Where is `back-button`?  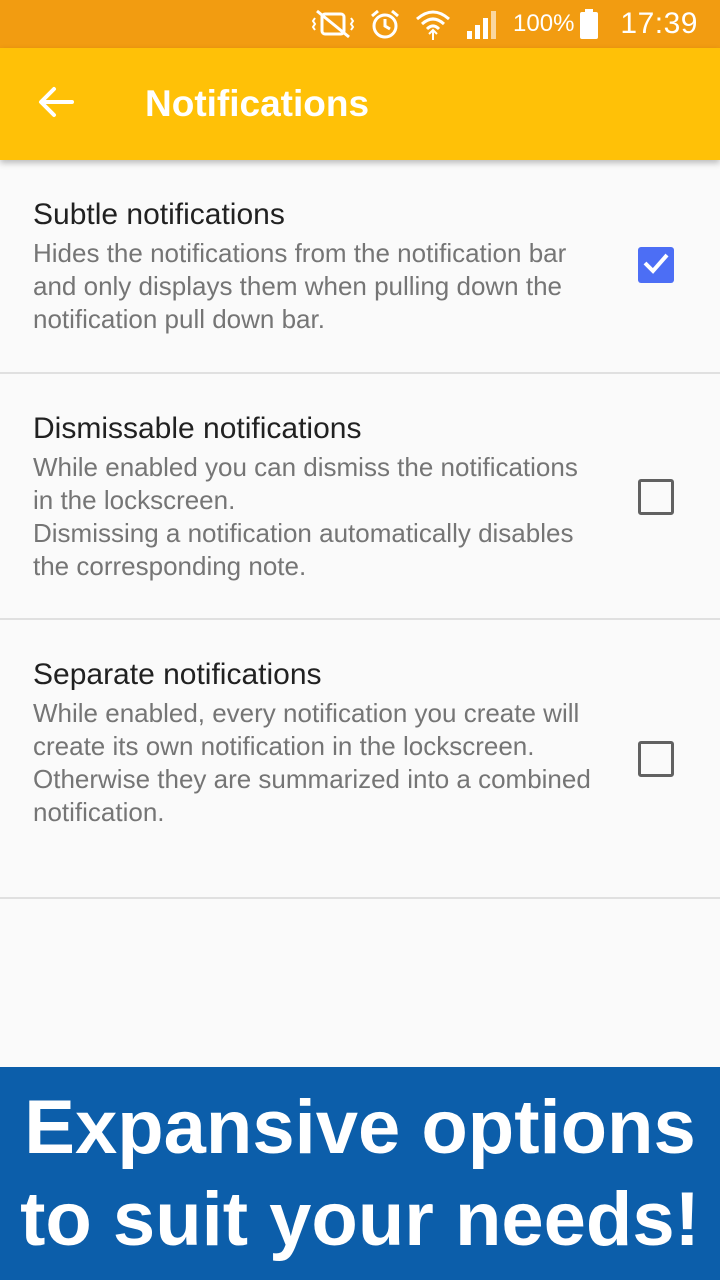
back-button is located at coordinates (56, 104).